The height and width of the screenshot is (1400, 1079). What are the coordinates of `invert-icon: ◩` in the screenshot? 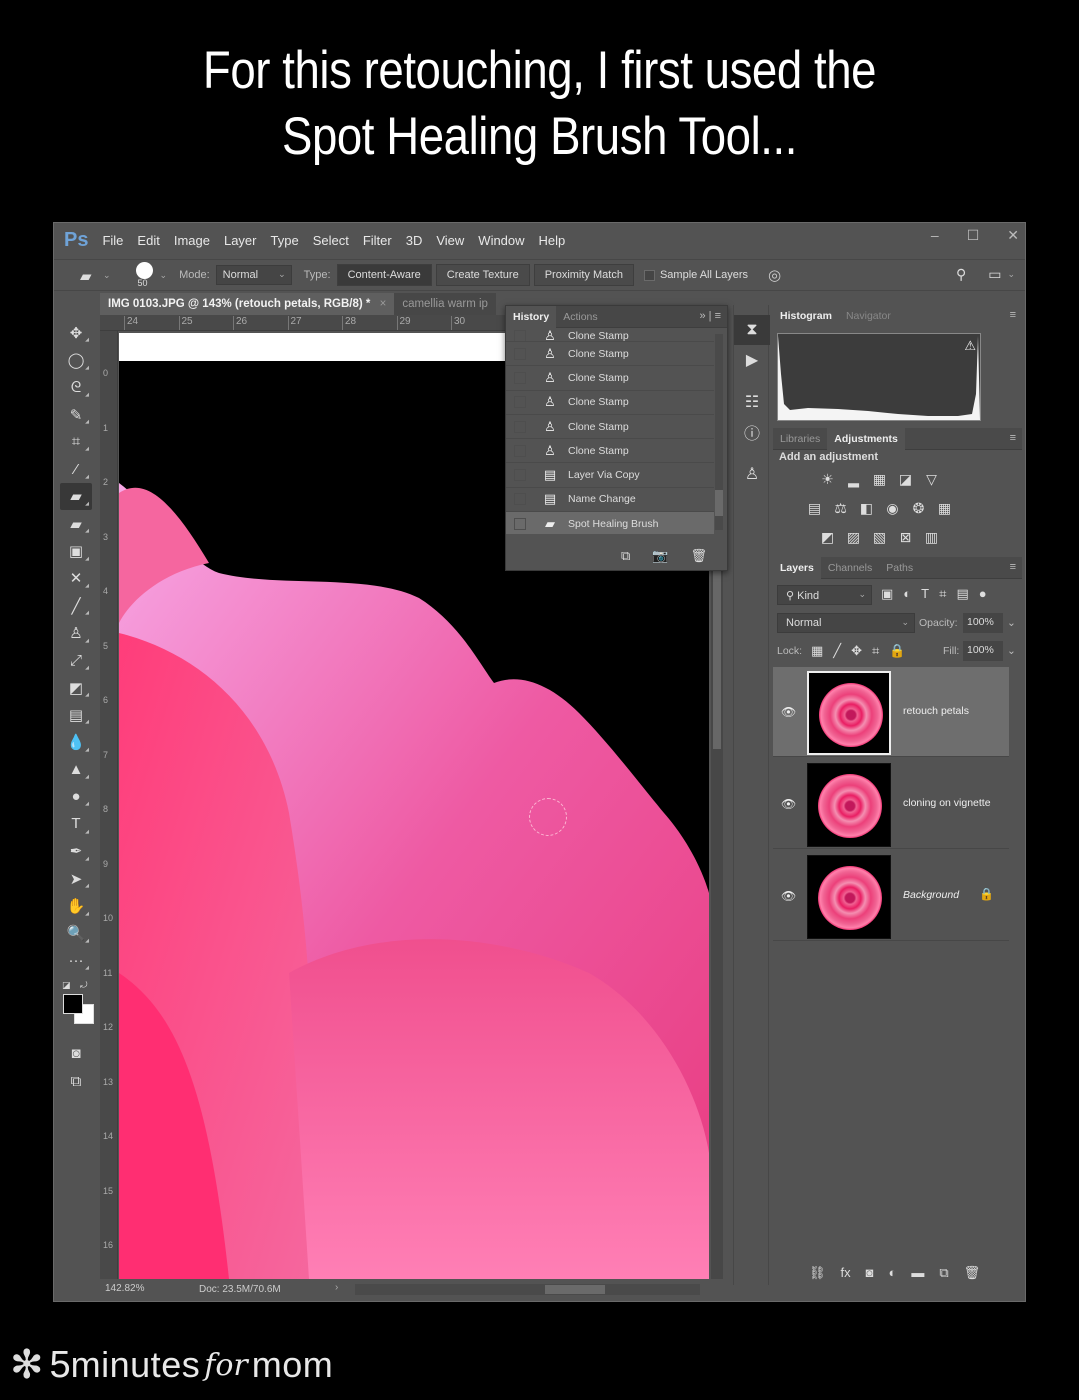 It's located at (827, 537).